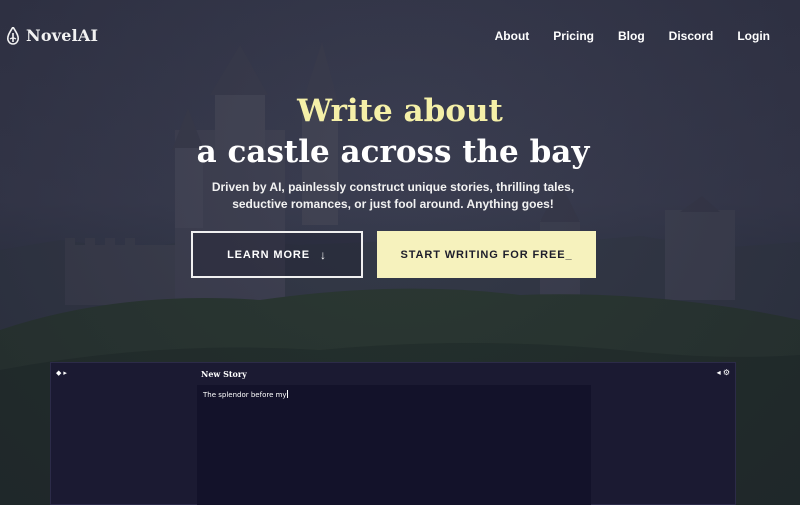  I want to click on nav-pricing: Pricing, so click(573, 36).